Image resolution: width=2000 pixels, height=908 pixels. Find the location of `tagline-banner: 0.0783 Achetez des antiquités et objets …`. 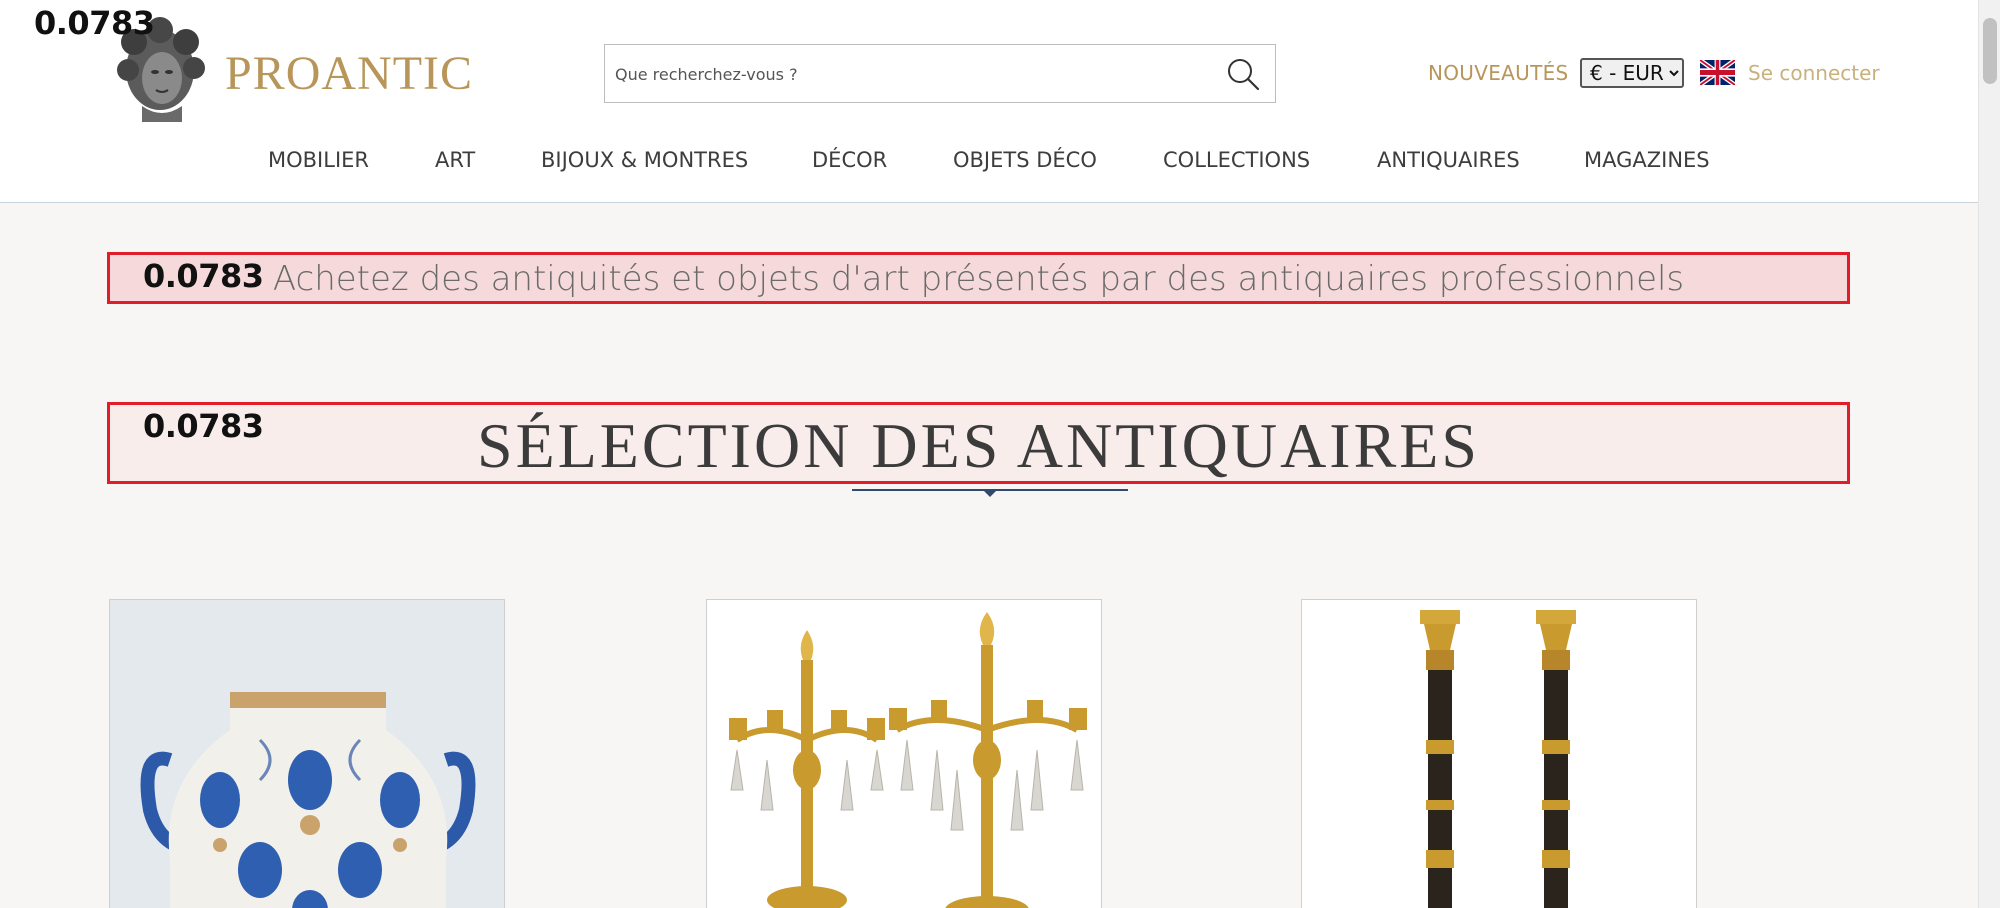

tagline-banner: 0.0783 Achetez des antiquités et objets … is located at coordinates (978, 278).